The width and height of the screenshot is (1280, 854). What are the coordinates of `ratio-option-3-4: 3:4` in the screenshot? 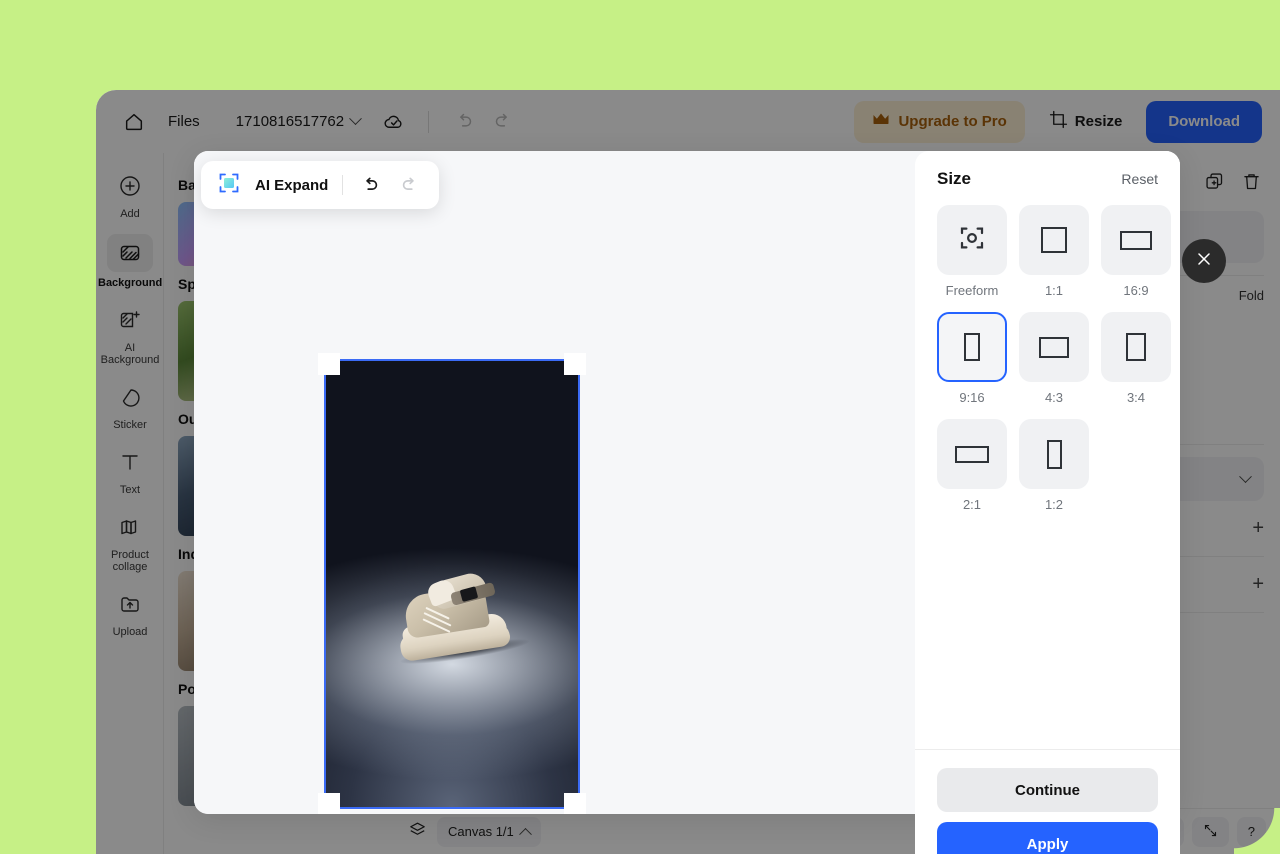 It's located at (1136, 358).